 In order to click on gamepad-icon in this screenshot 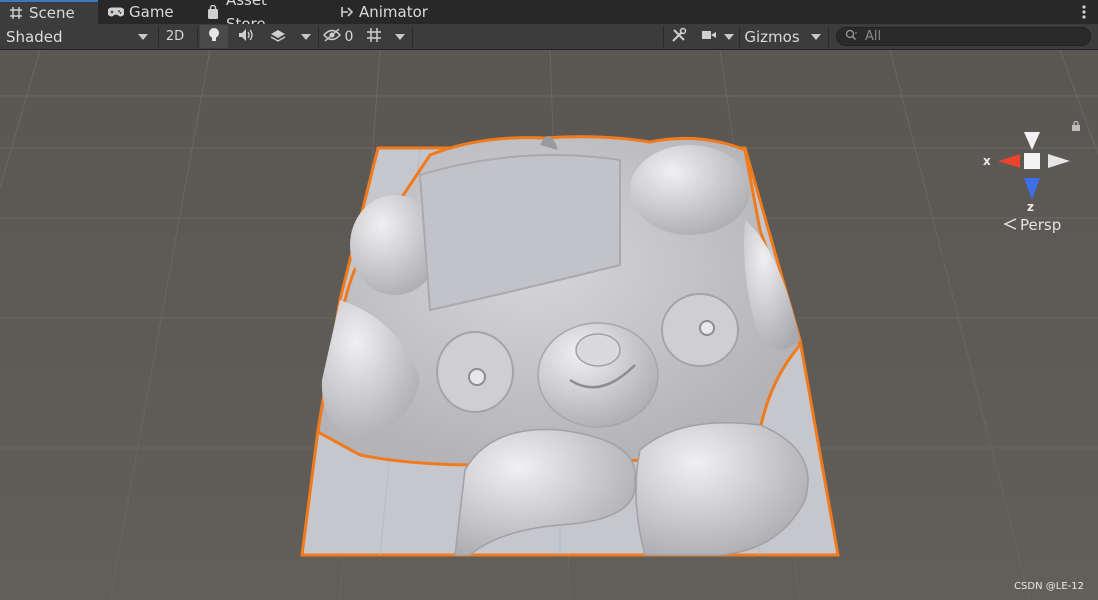, I will do `click(116, 12)`.